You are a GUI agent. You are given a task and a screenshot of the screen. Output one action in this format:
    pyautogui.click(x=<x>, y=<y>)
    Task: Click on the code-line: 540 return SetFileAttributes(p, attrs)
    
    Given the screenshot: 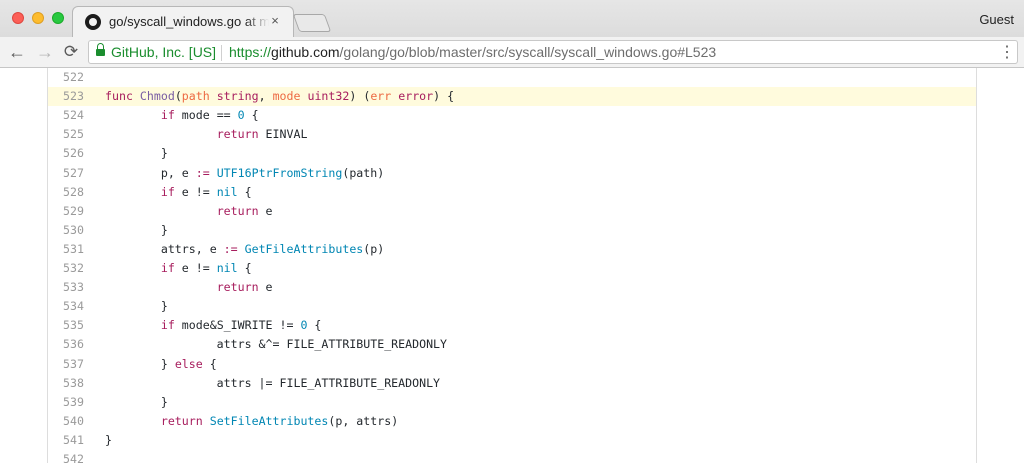 What is the action you would take?
    pyautogui.click(x=512, y=421)
    